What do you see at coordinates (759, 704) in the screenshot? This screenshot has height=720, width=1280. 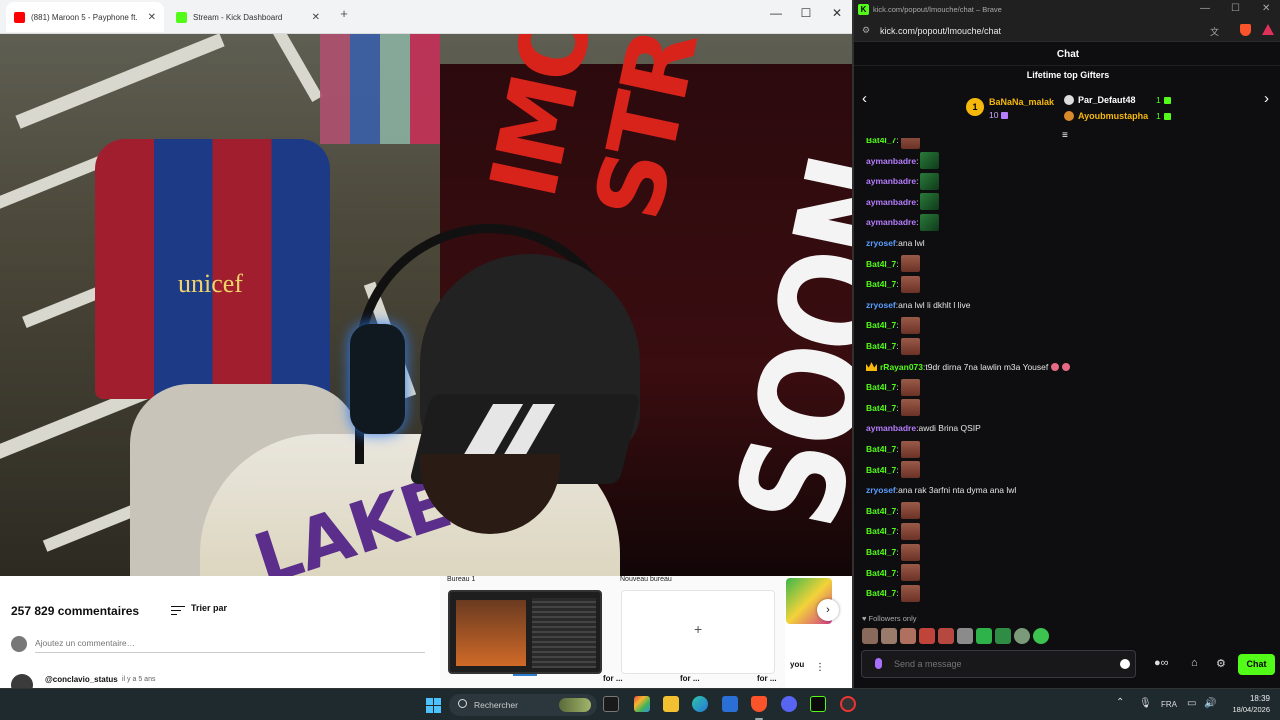 I see `brave-icon` at bounding box center [759, 704].